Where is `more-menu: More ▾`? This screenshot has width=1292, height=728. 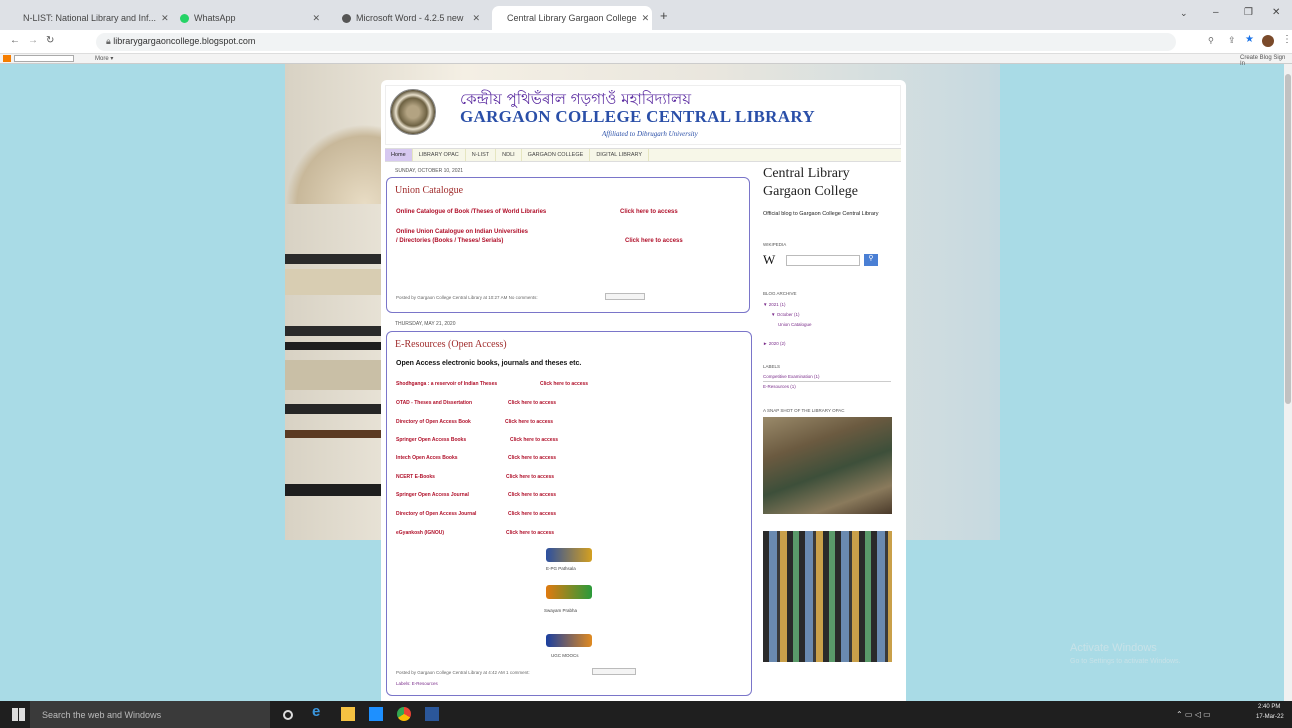 more-menu: More ▾ is located at coordinates (104, 58).